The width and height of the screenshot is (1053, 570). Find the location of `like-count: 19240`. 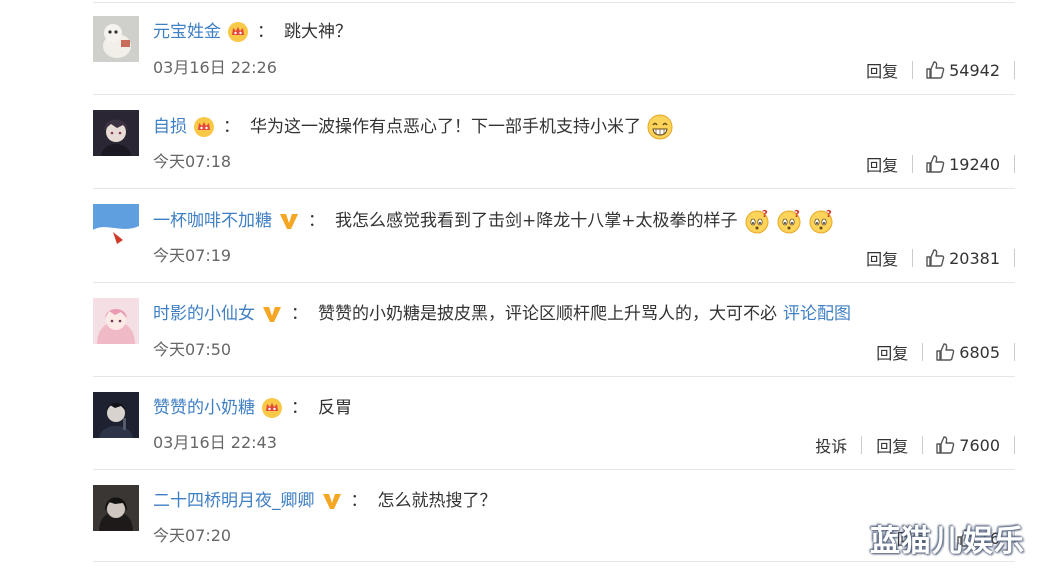

like-count: 19240 is located at coordinates (974, 164).